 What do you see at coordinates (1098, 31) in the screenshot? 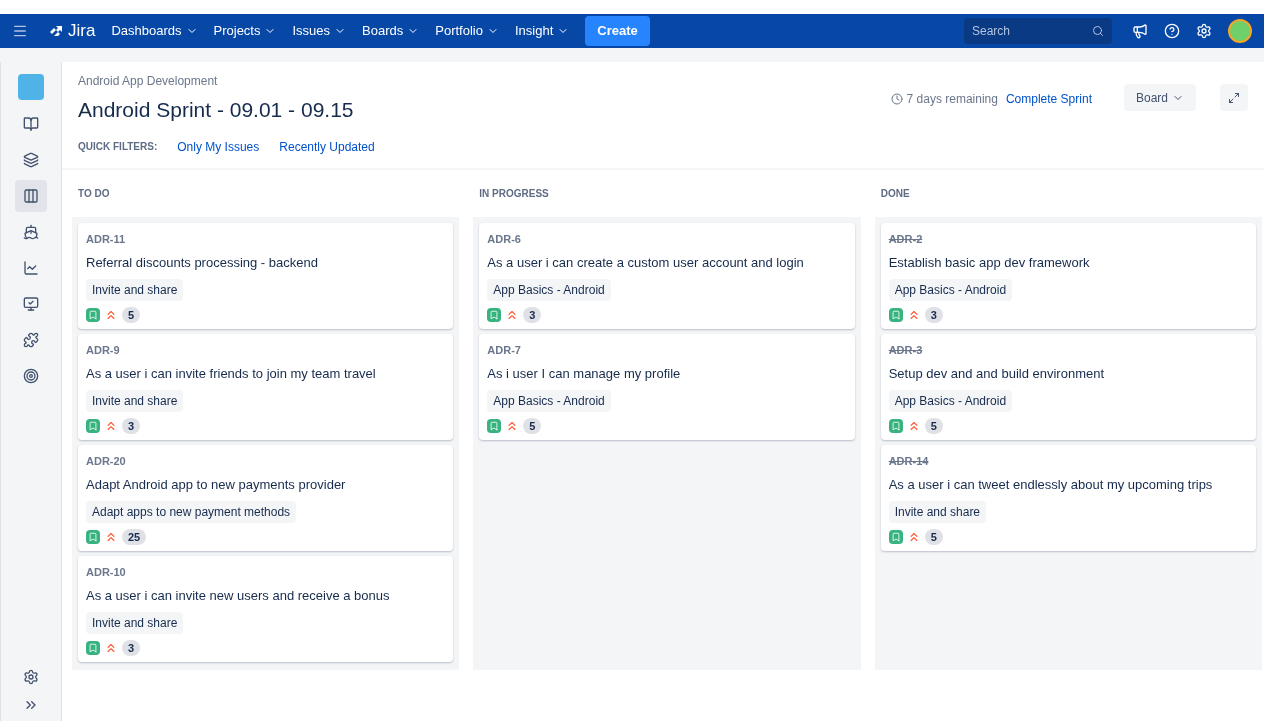
I see `search-icon` at bounding box center [1098, 31].